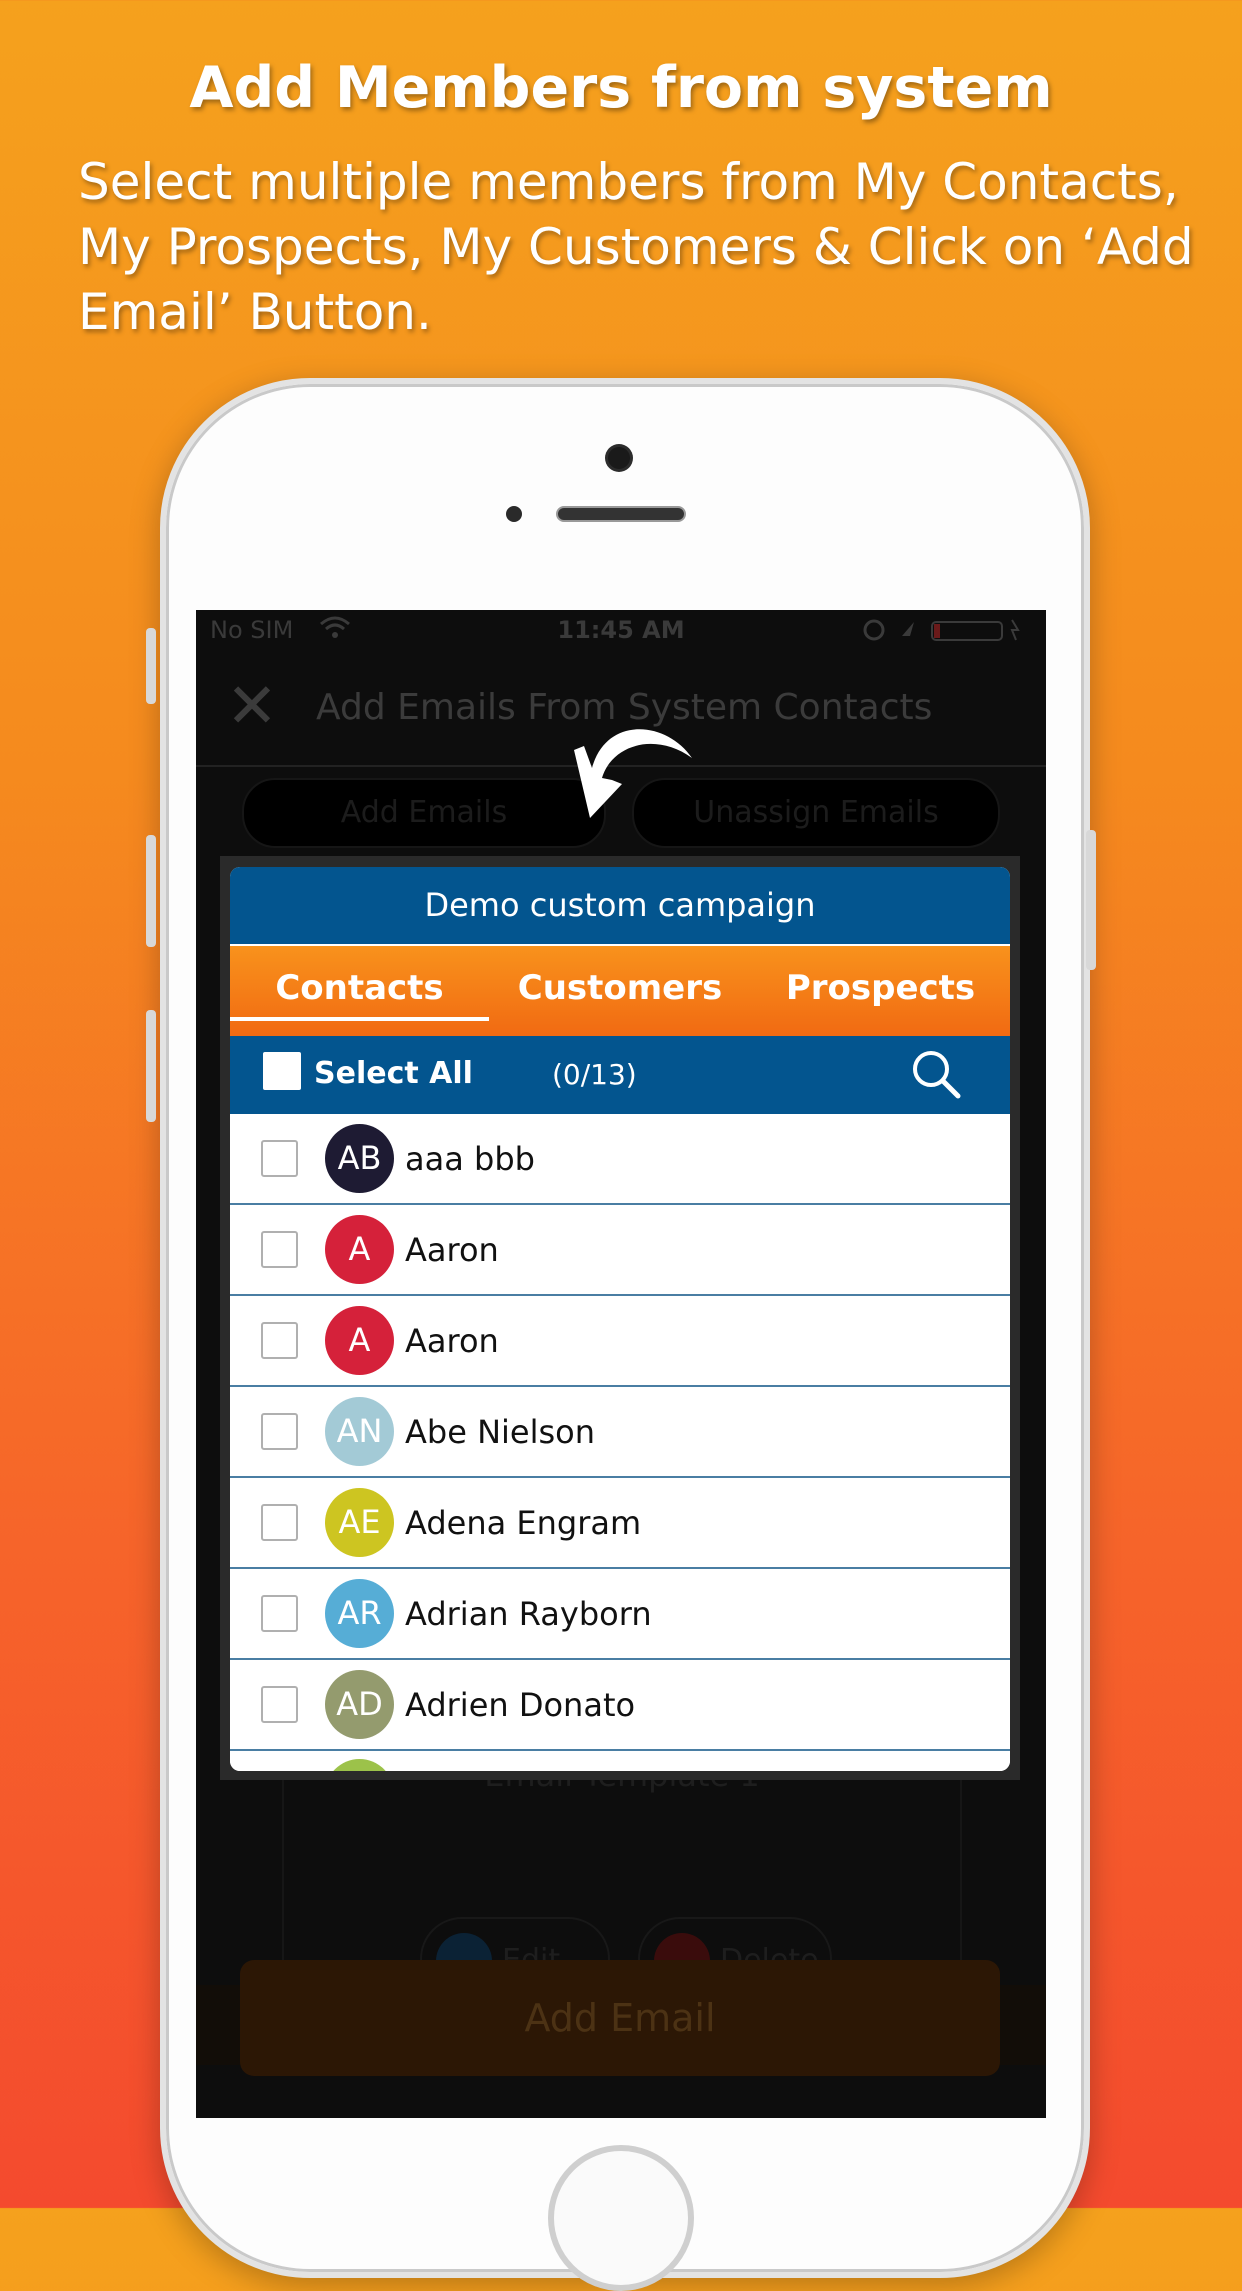 The height and width of the screenshot is (2291, 1242). I want to click on home-button, so click(621, 2218).